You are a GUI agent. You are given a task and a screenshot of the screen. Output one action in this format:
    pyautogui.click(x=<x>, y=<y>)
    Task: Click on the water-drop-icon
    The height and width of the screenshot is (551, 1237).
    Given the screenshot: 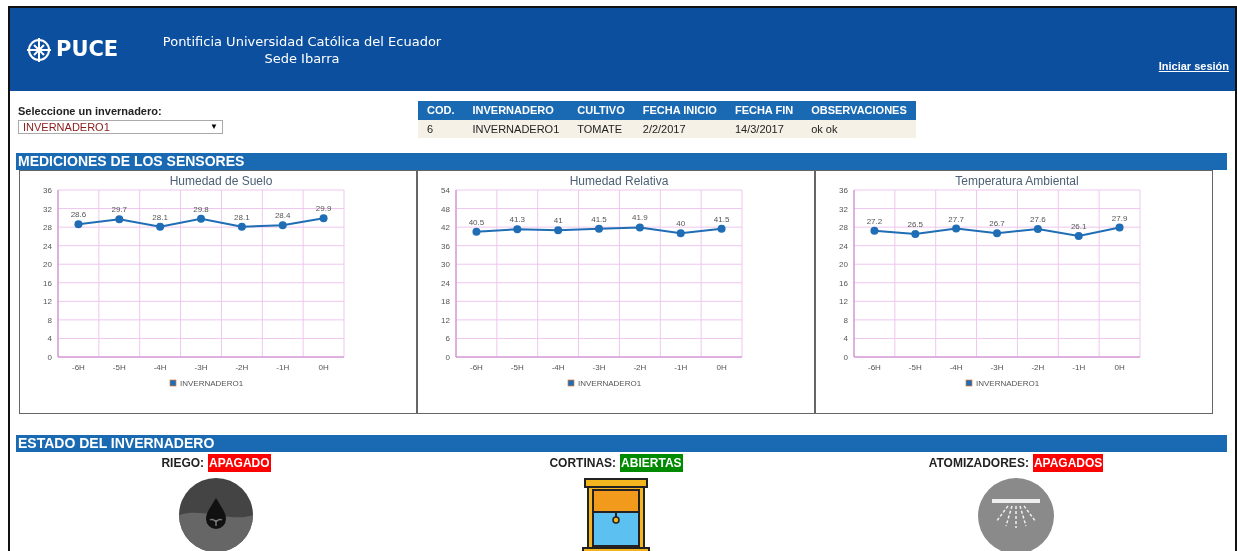 What is the action you would take?
    pyautogui.click(x=216, y=514)
    